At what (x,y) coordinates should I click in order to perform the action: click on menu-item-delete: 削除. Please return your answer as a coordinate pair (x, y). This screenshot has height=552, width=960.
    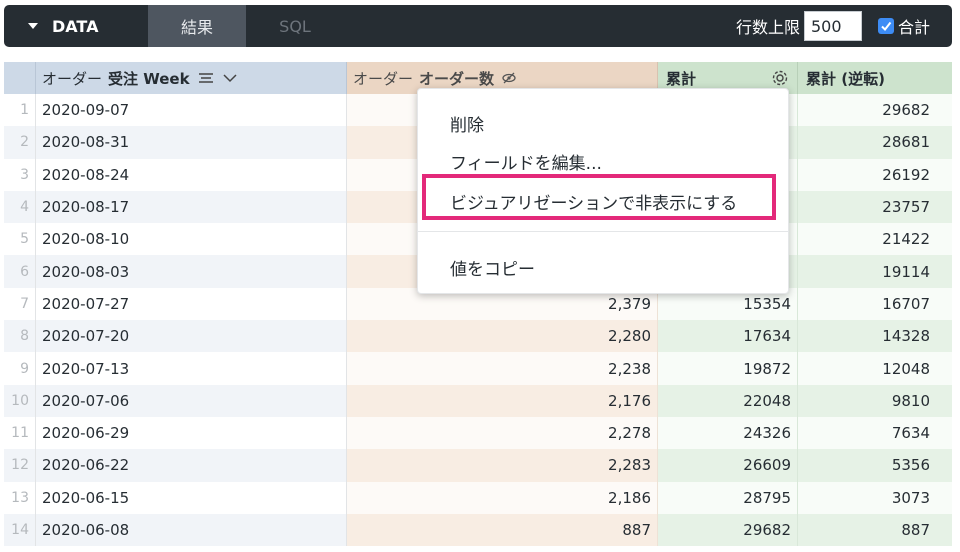
    Looking at the image, I should click on (467, 123).